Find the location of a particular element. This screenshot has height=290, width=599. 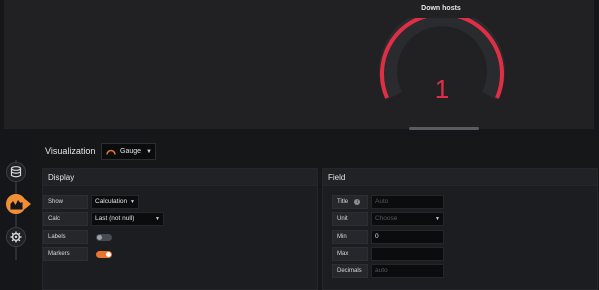

show-label: Show is located at coordinates (65, 202).